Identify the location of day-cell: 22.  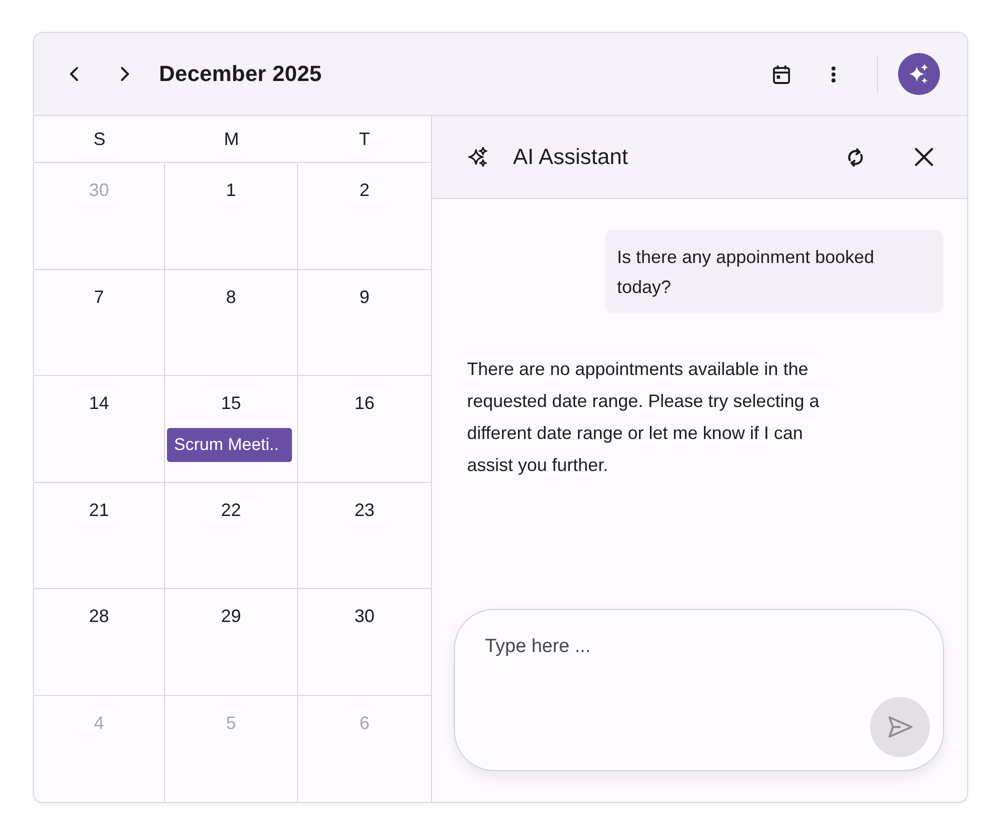
(231, 535).